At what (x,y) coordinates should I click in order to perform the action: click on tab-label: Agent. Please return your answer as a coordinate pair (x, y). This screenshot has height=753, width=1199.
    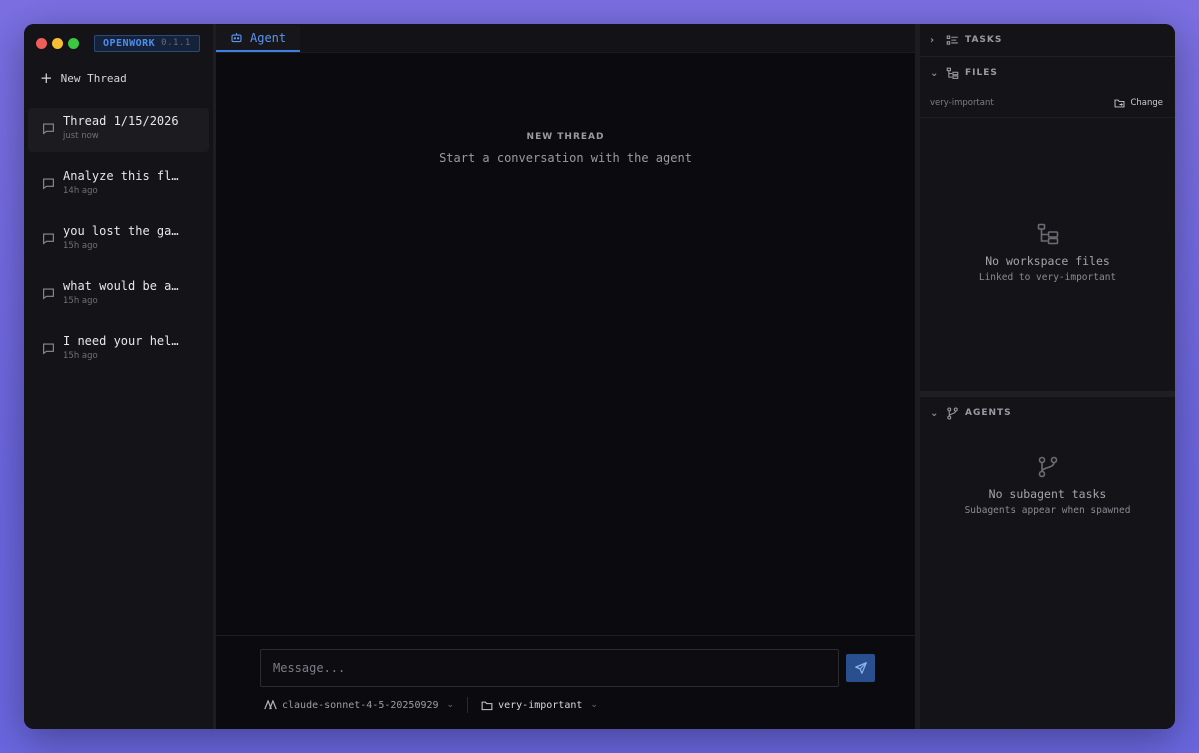
    Looking at the image, I should click on (268, 37).